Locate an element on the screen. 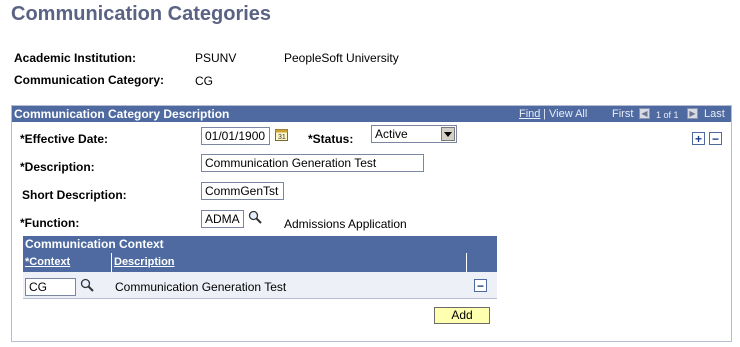 This screenshot has height=347, width=740. next-arrow-icon: ▶ is located at coordinates (692, 113).